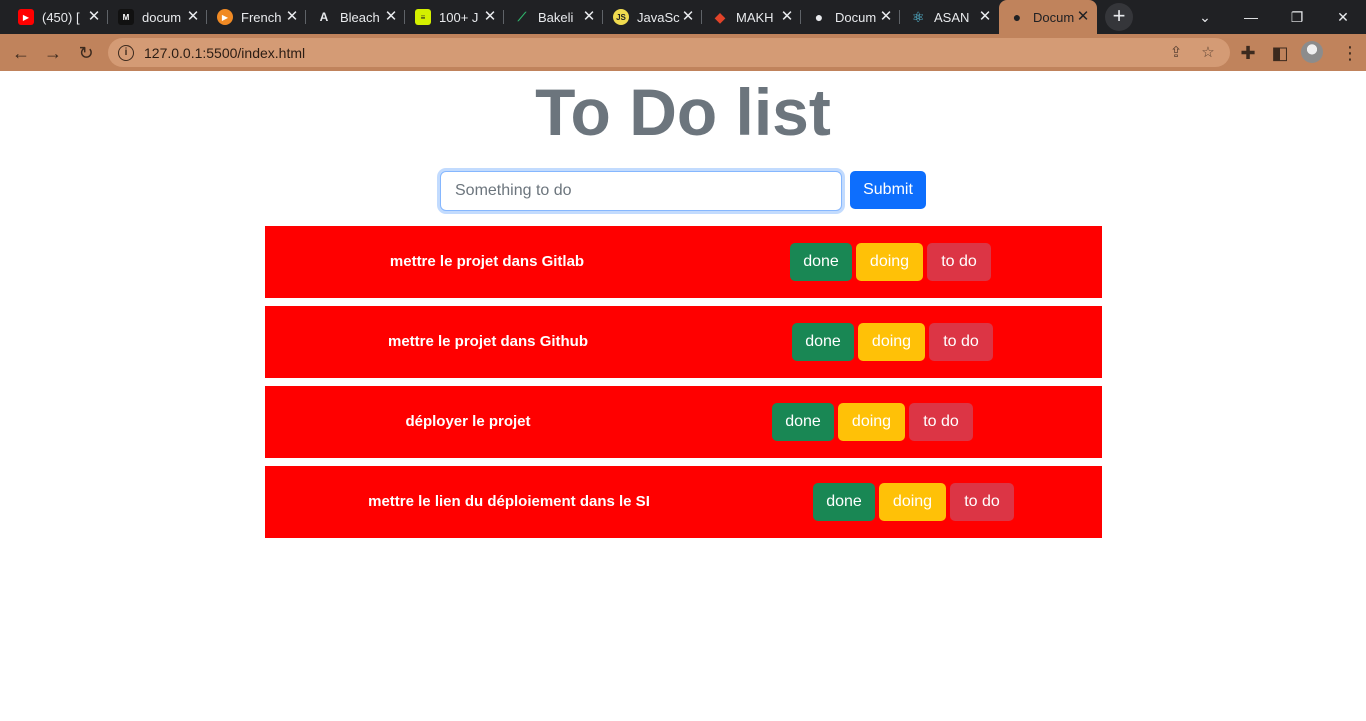 Image resolution: width=1366 pixels, height=721 pixels. I want to click on page-title: To Do list, so click(683, 112).